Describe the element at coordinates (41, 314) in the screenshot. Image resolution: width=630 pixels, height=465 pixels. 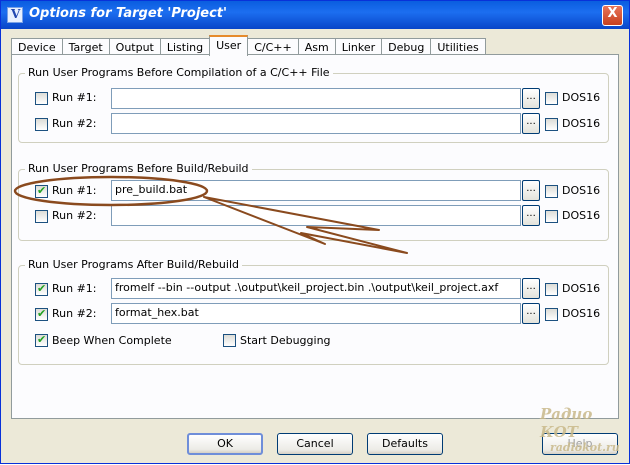
I see `after-build-run2-checkbox` at that location.